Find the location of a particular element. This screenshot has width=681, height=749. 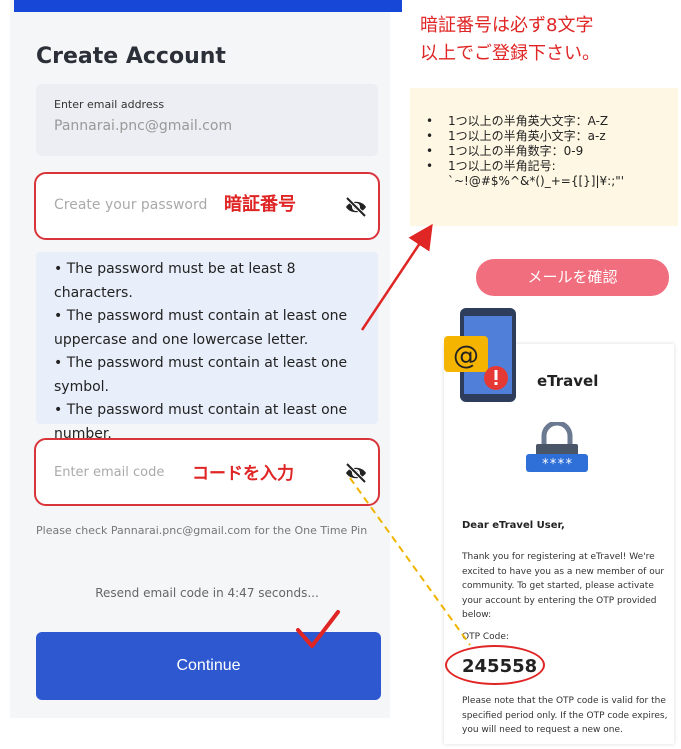

email-alert-icon: @ is located at coordinates (480, 355).